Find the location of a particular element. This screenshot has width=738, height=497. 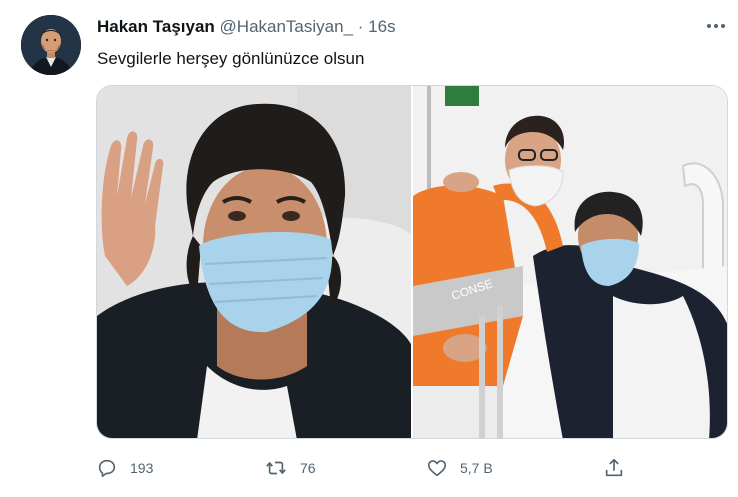

tweet-actions: 193 76 5,7 B is located at coordinates (366, 468).